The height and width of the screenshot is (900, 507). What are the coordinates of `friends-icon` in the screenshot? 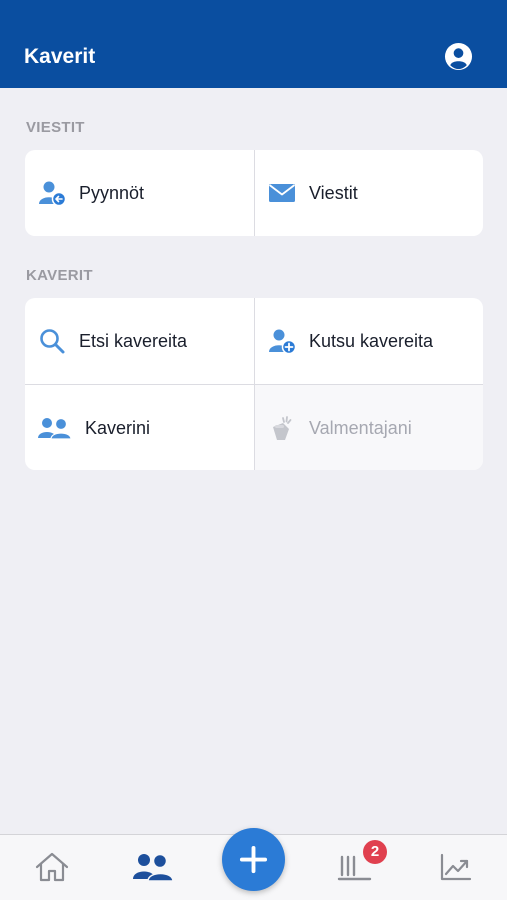 It's located at (55, 428).